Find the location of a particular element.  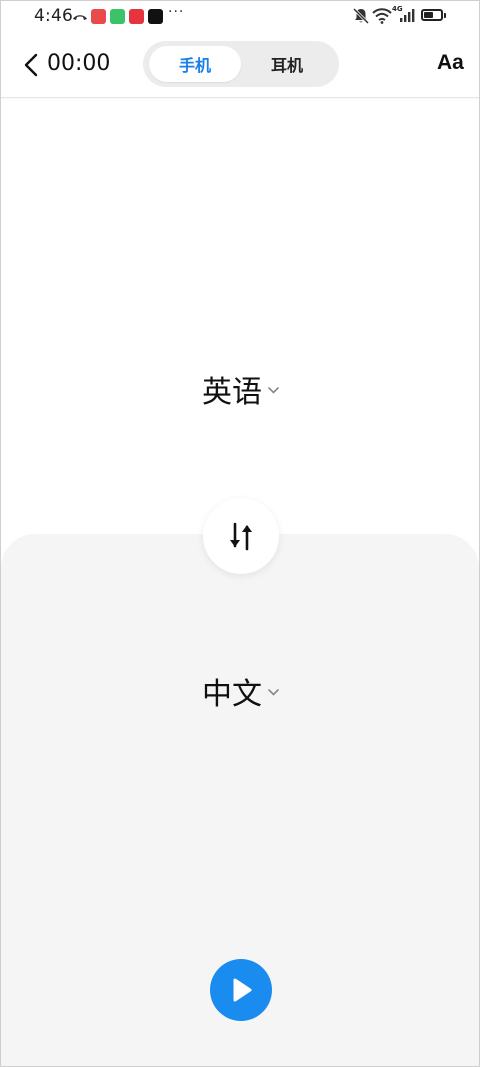

swap-arrows-icon is located at coordinates (241, 536).